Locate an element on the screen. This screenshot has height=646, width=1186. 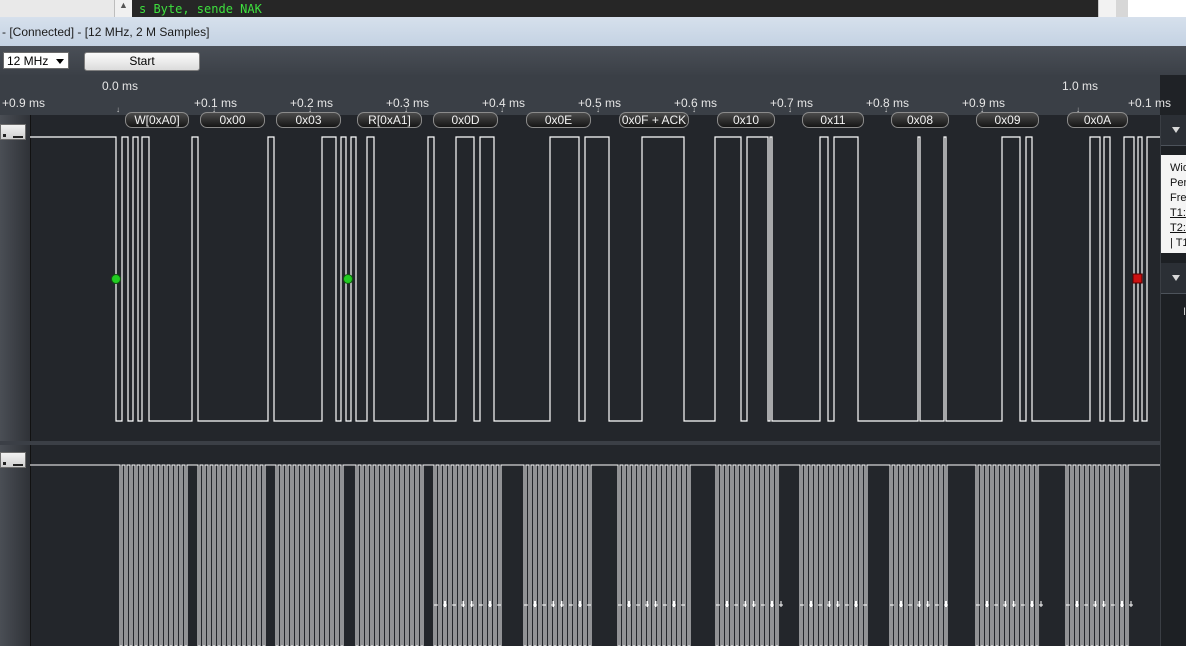
background-right-inner is located at coordinates (1157, 8).